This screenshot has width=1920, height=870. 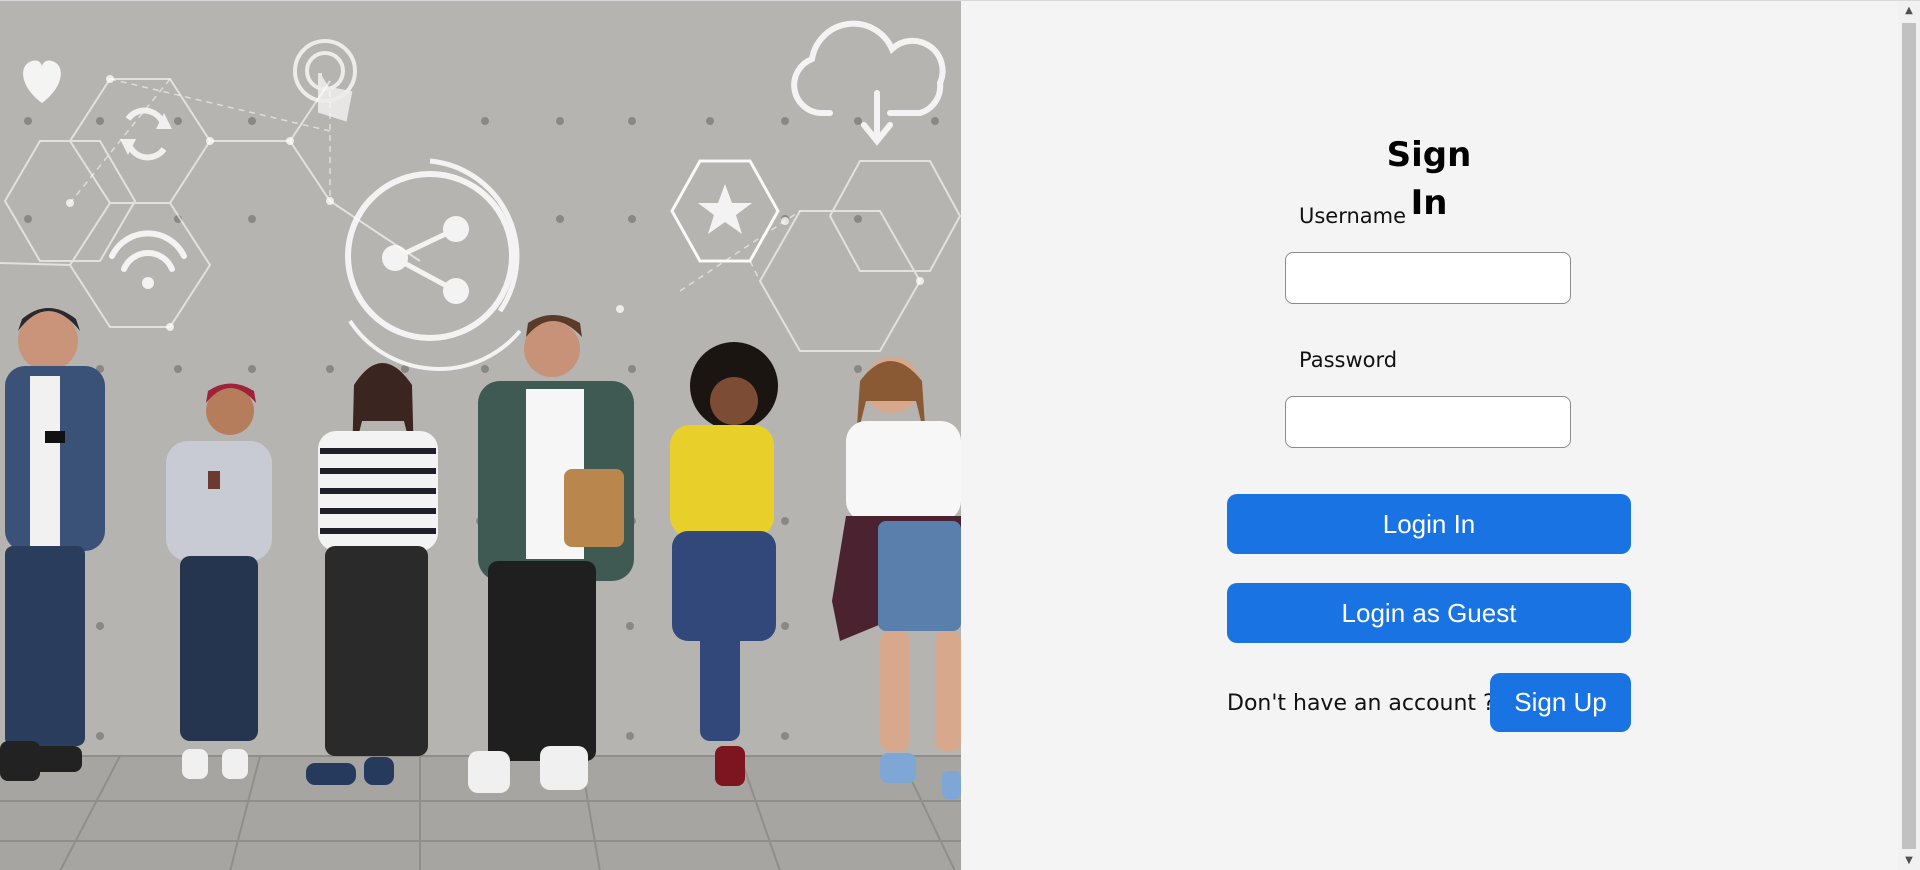 I want to click on password-label: Password, so click(x=1348, y=360).